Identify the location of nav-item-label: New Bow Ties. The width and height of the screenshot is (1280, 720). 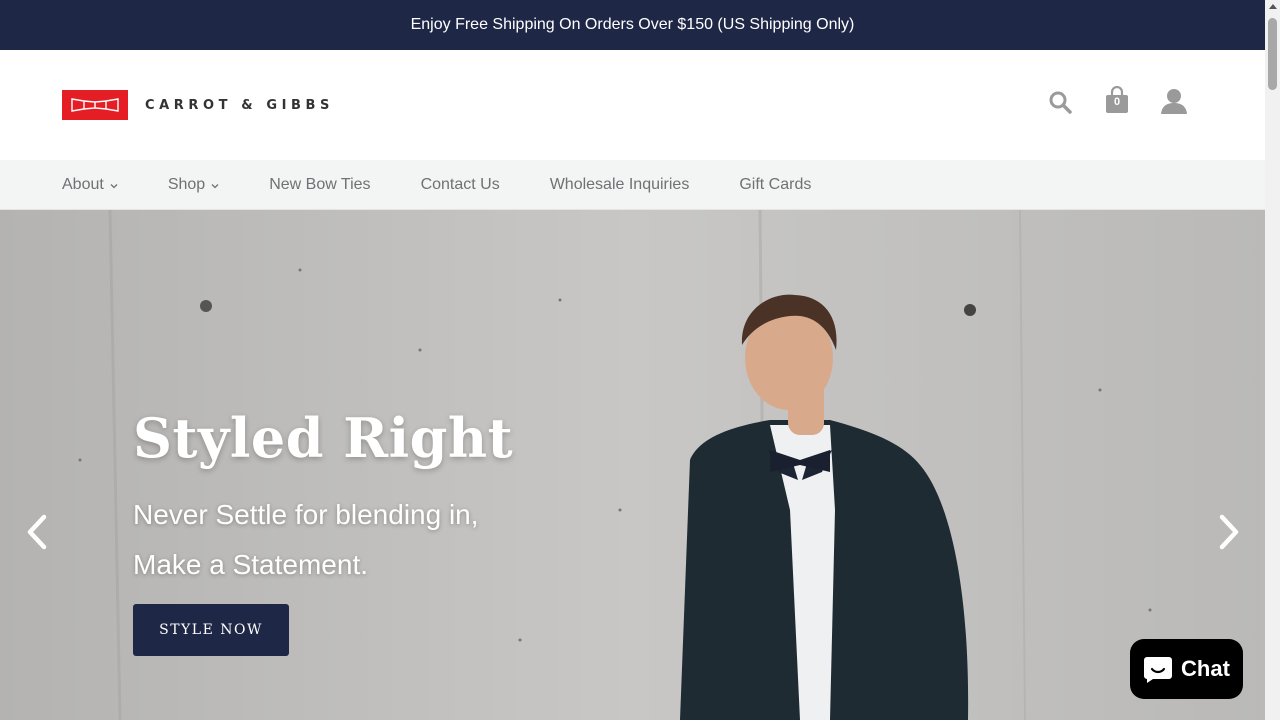
(320, 184).